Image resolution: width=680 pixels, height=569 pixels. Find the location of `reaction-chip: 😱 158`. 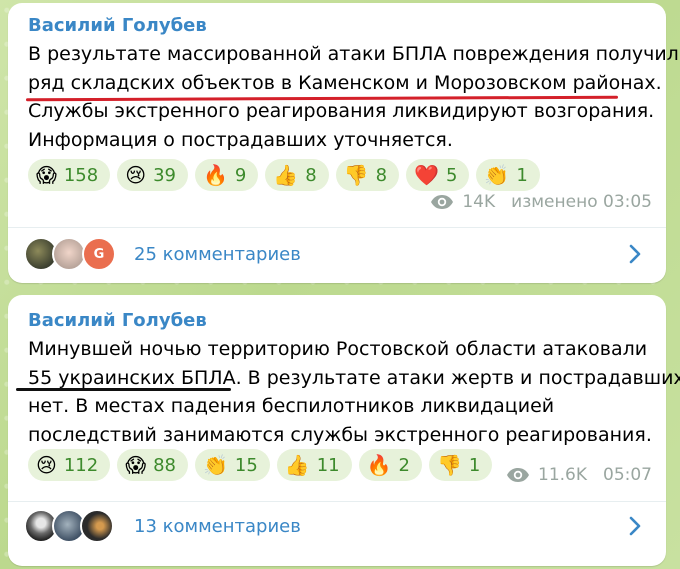

reaction-chip: 😱 158 is located at coordinates (69, 175).